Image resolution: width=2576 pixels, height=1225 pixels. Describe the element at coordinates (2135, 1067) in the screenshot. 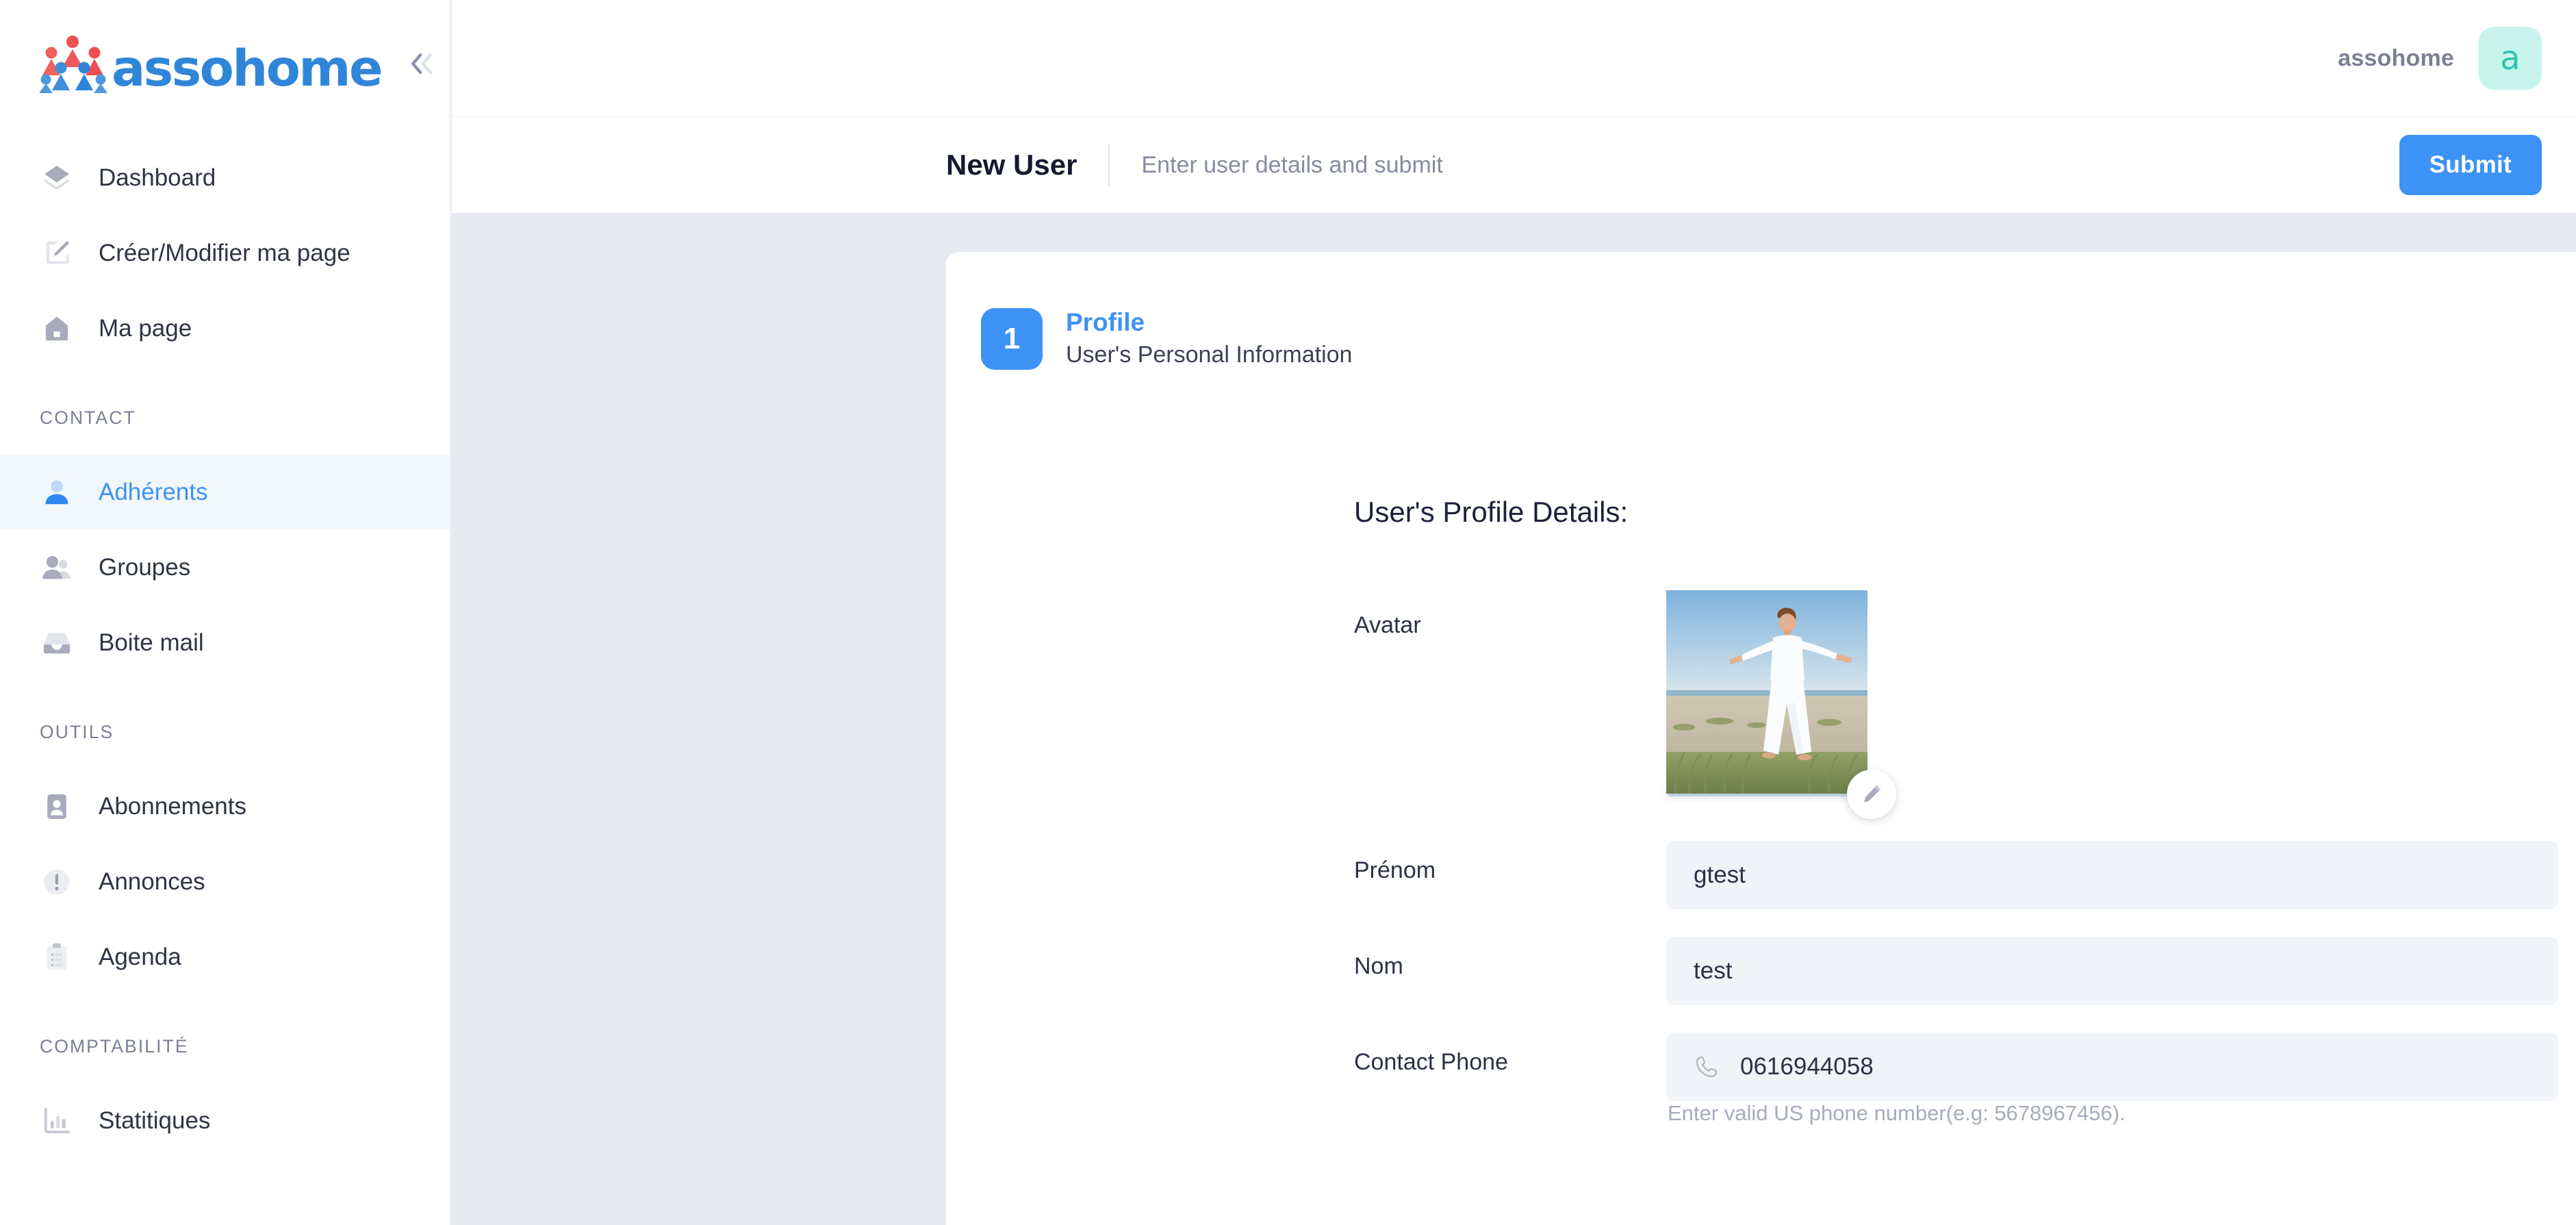

I see `contact-phone-input` at that location.